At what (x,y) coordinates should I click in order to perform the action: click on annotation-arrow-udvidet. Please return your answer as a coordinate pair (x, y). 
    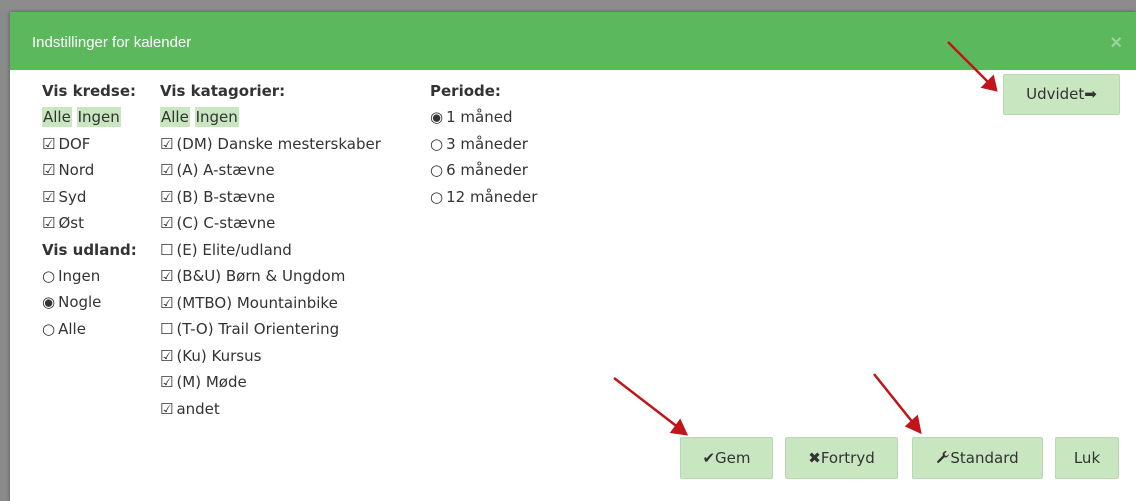
    Looking at the image, I should click on (969, 63).